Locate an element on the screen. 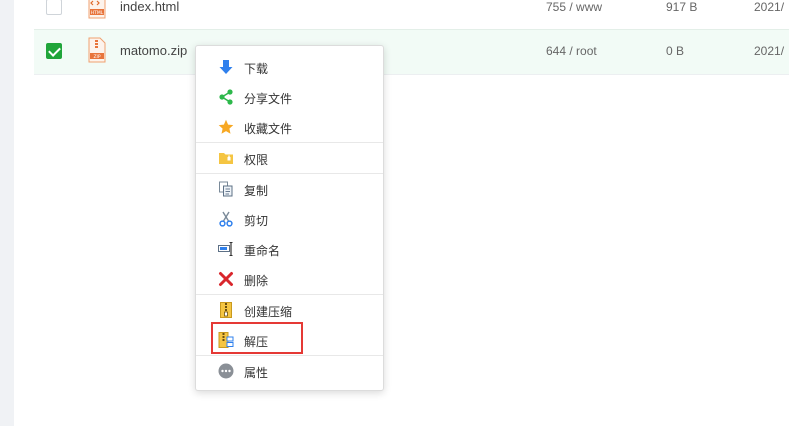  copy-icon is located at coordinates (226, 189).